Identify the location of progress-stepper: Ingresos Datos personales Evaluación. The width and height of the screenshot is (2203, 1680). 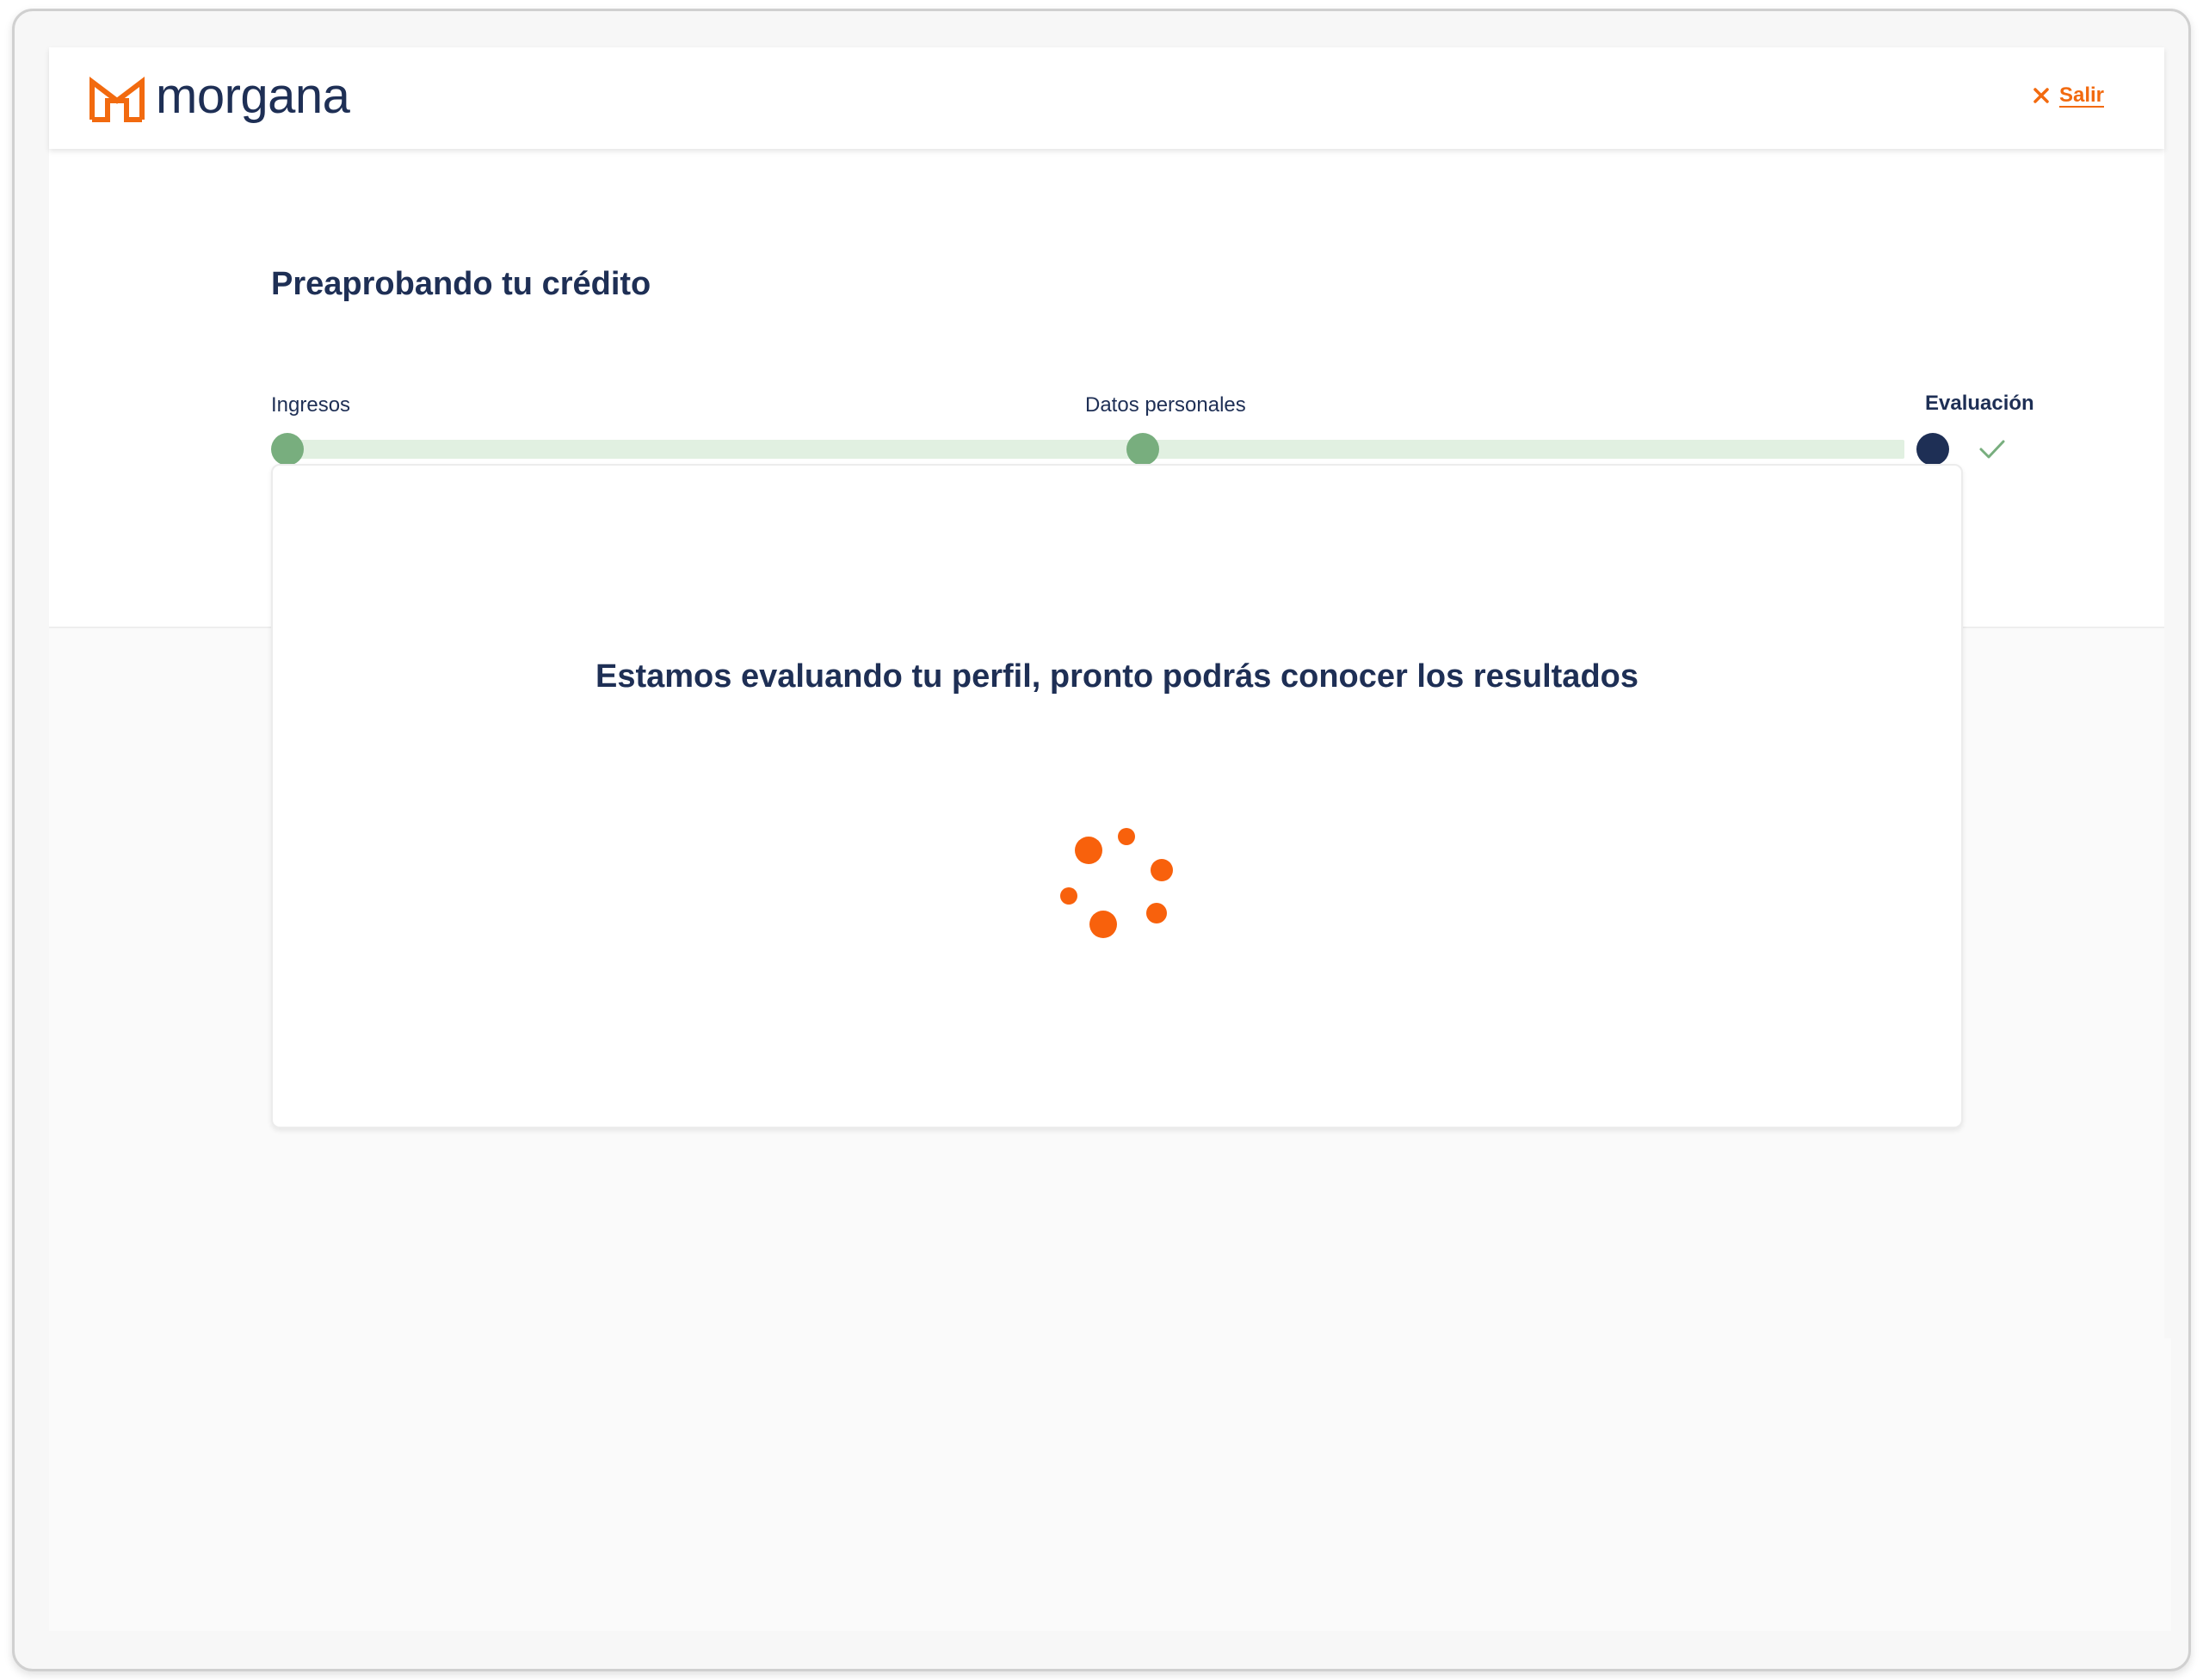
(1153, 408).